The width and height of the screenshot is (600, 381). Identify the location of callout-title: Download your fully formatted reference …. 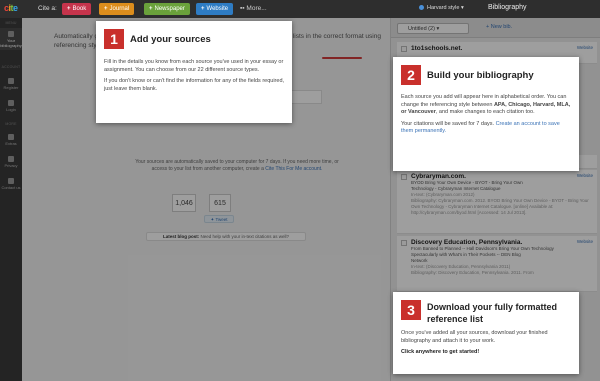
(492, 313).